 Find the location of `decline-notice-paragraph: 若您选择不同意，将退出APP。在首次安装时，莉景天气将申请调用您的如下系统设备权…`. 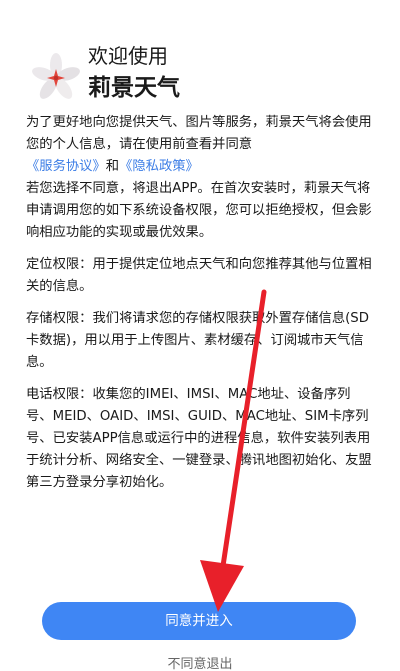

decline-notice-paragraph: 若您选择不同意，将退出APP。在首次安装时，莉景天气将申请调用您的如下系统设备权… is located at coordinates (199, 210).